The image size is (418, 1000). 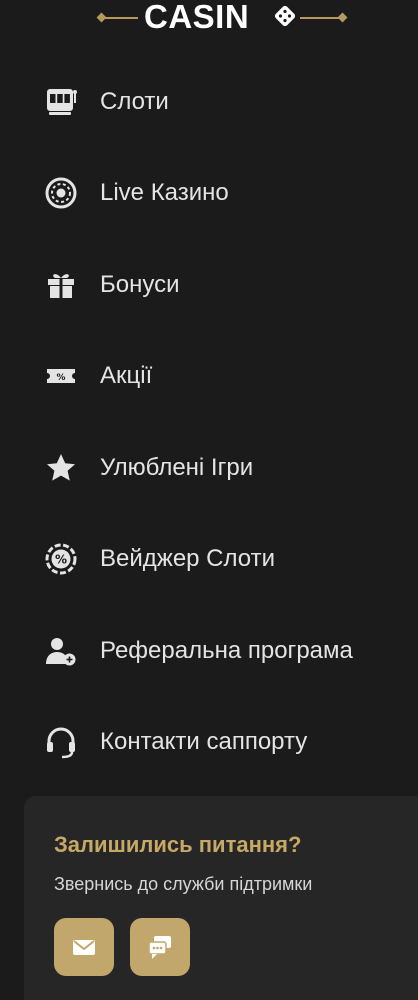 I want to click on nav-item-label: Улюблені Ігри, so click(x=177, y=467).